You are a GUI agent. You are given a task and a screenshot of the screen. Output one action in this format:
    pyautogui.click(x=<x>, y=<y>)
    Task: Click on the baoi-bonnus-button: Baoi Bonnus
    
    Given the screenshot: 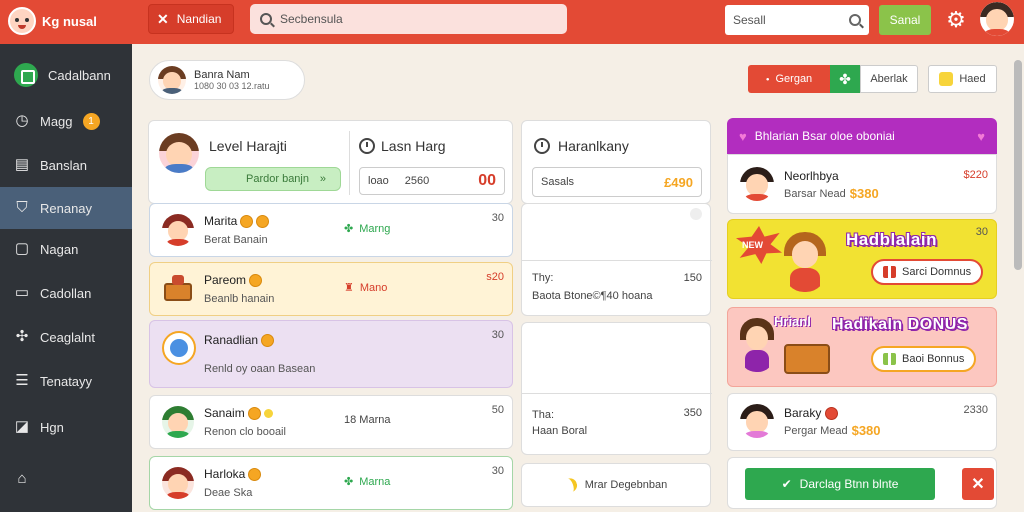 What is the action you would take?
    pyautogui.click(x=924, y=359)
    